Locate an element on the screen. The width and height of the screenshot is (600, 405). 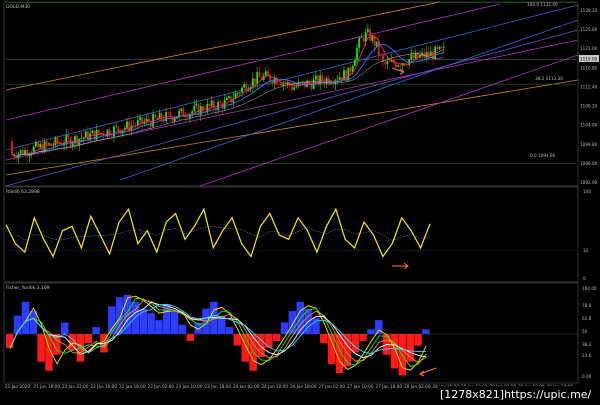
x-axis-tick: 23 Jan 02:00 is located at coordinates (161, 386).